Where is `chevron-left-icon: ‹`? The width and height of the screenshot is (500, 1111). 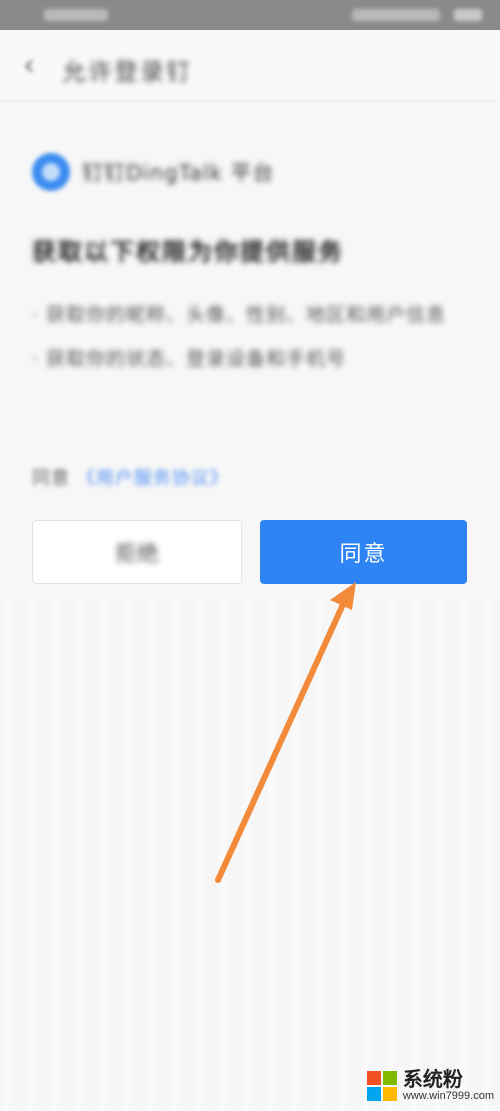
chevron-left-icon: ‹ is located at coordinates (29, 65).